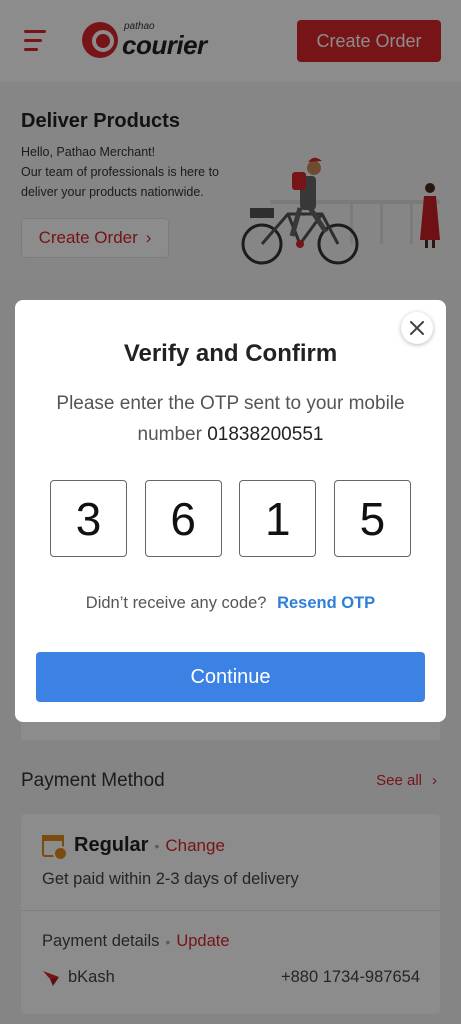  Describe the element at coordinates (230, 518) in the screenshot. I see `otp-input-group: 3 6 1 5` at that location.